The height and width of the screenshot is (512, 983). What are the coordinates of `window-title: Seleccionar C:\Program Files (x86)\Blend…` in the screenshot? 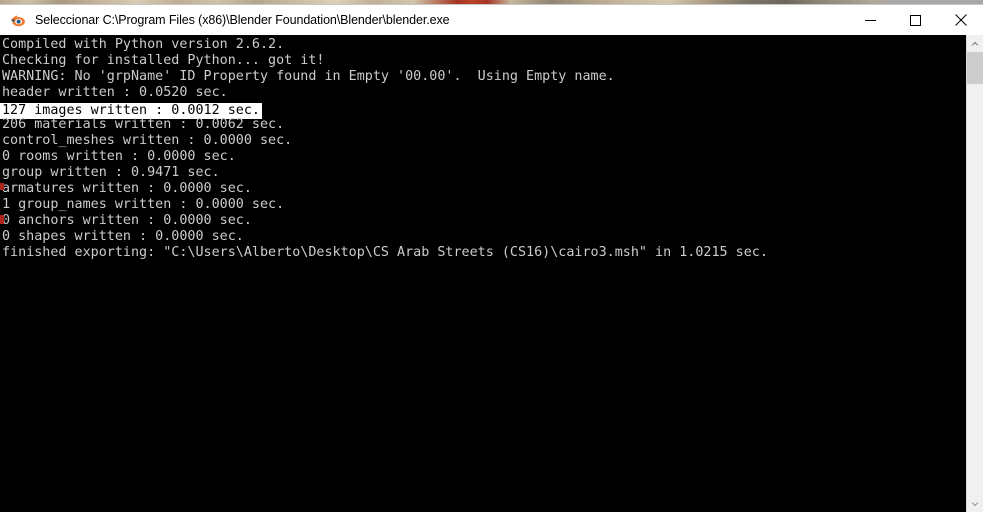 It's located at (242, 20).